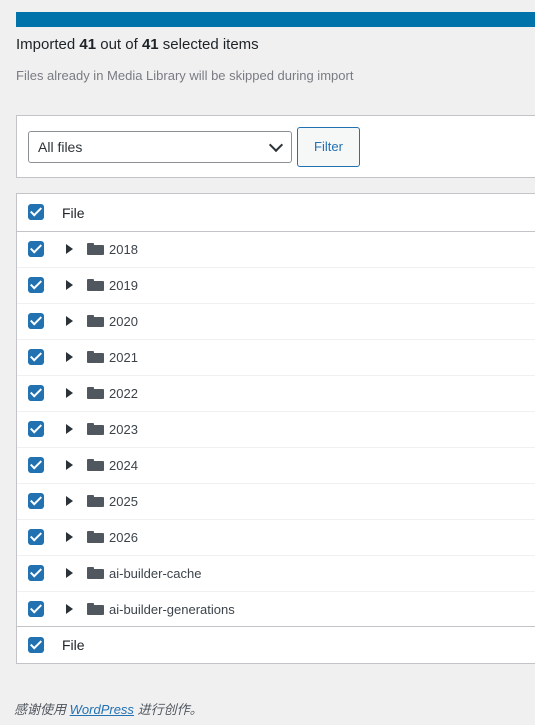 The width and height of the screenshot is (535, 725). What do you see at coordinates (46, 44) in the screenshot?
I see `status-prefix: Imported` at bounding box center [46, 44].